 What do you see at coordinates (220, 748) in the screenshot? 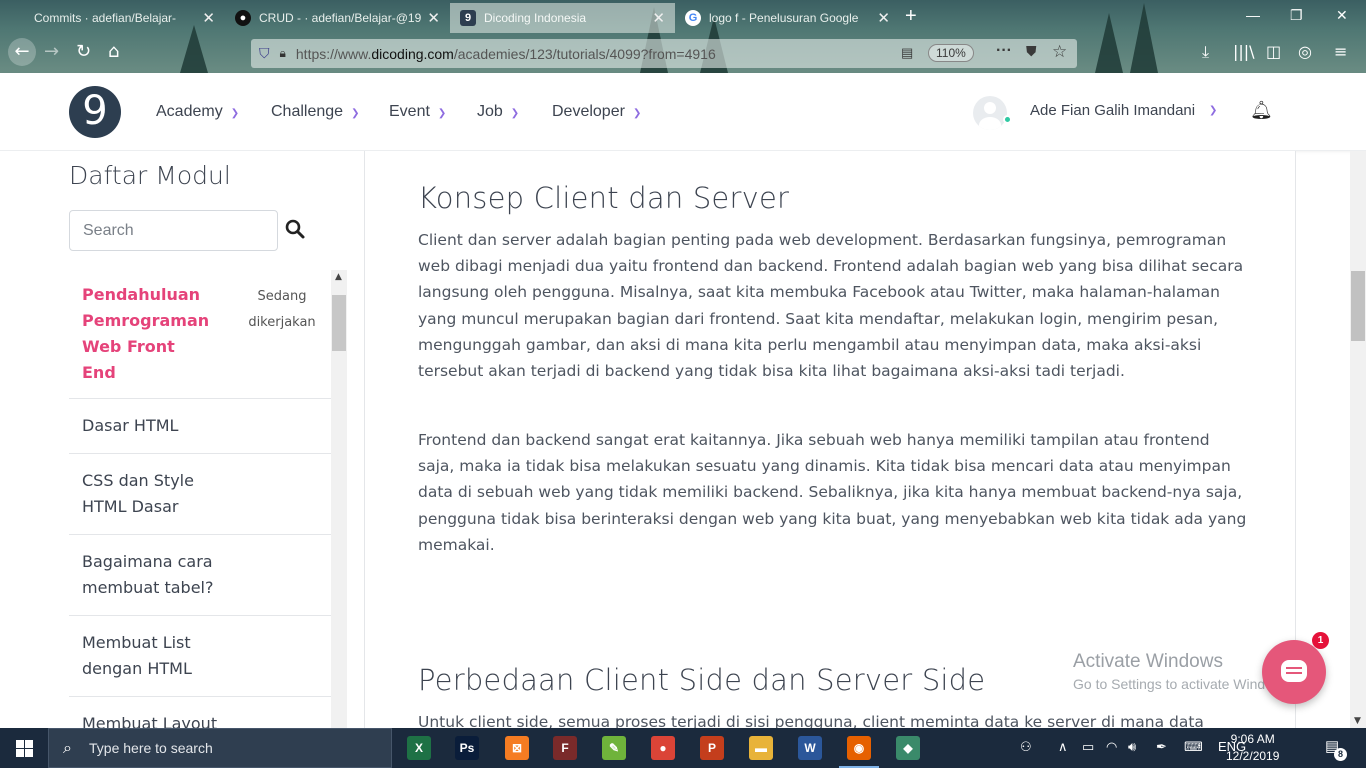
I see `taskbar-search: ⌕ Type here to search` at bounding box center [220, 748].